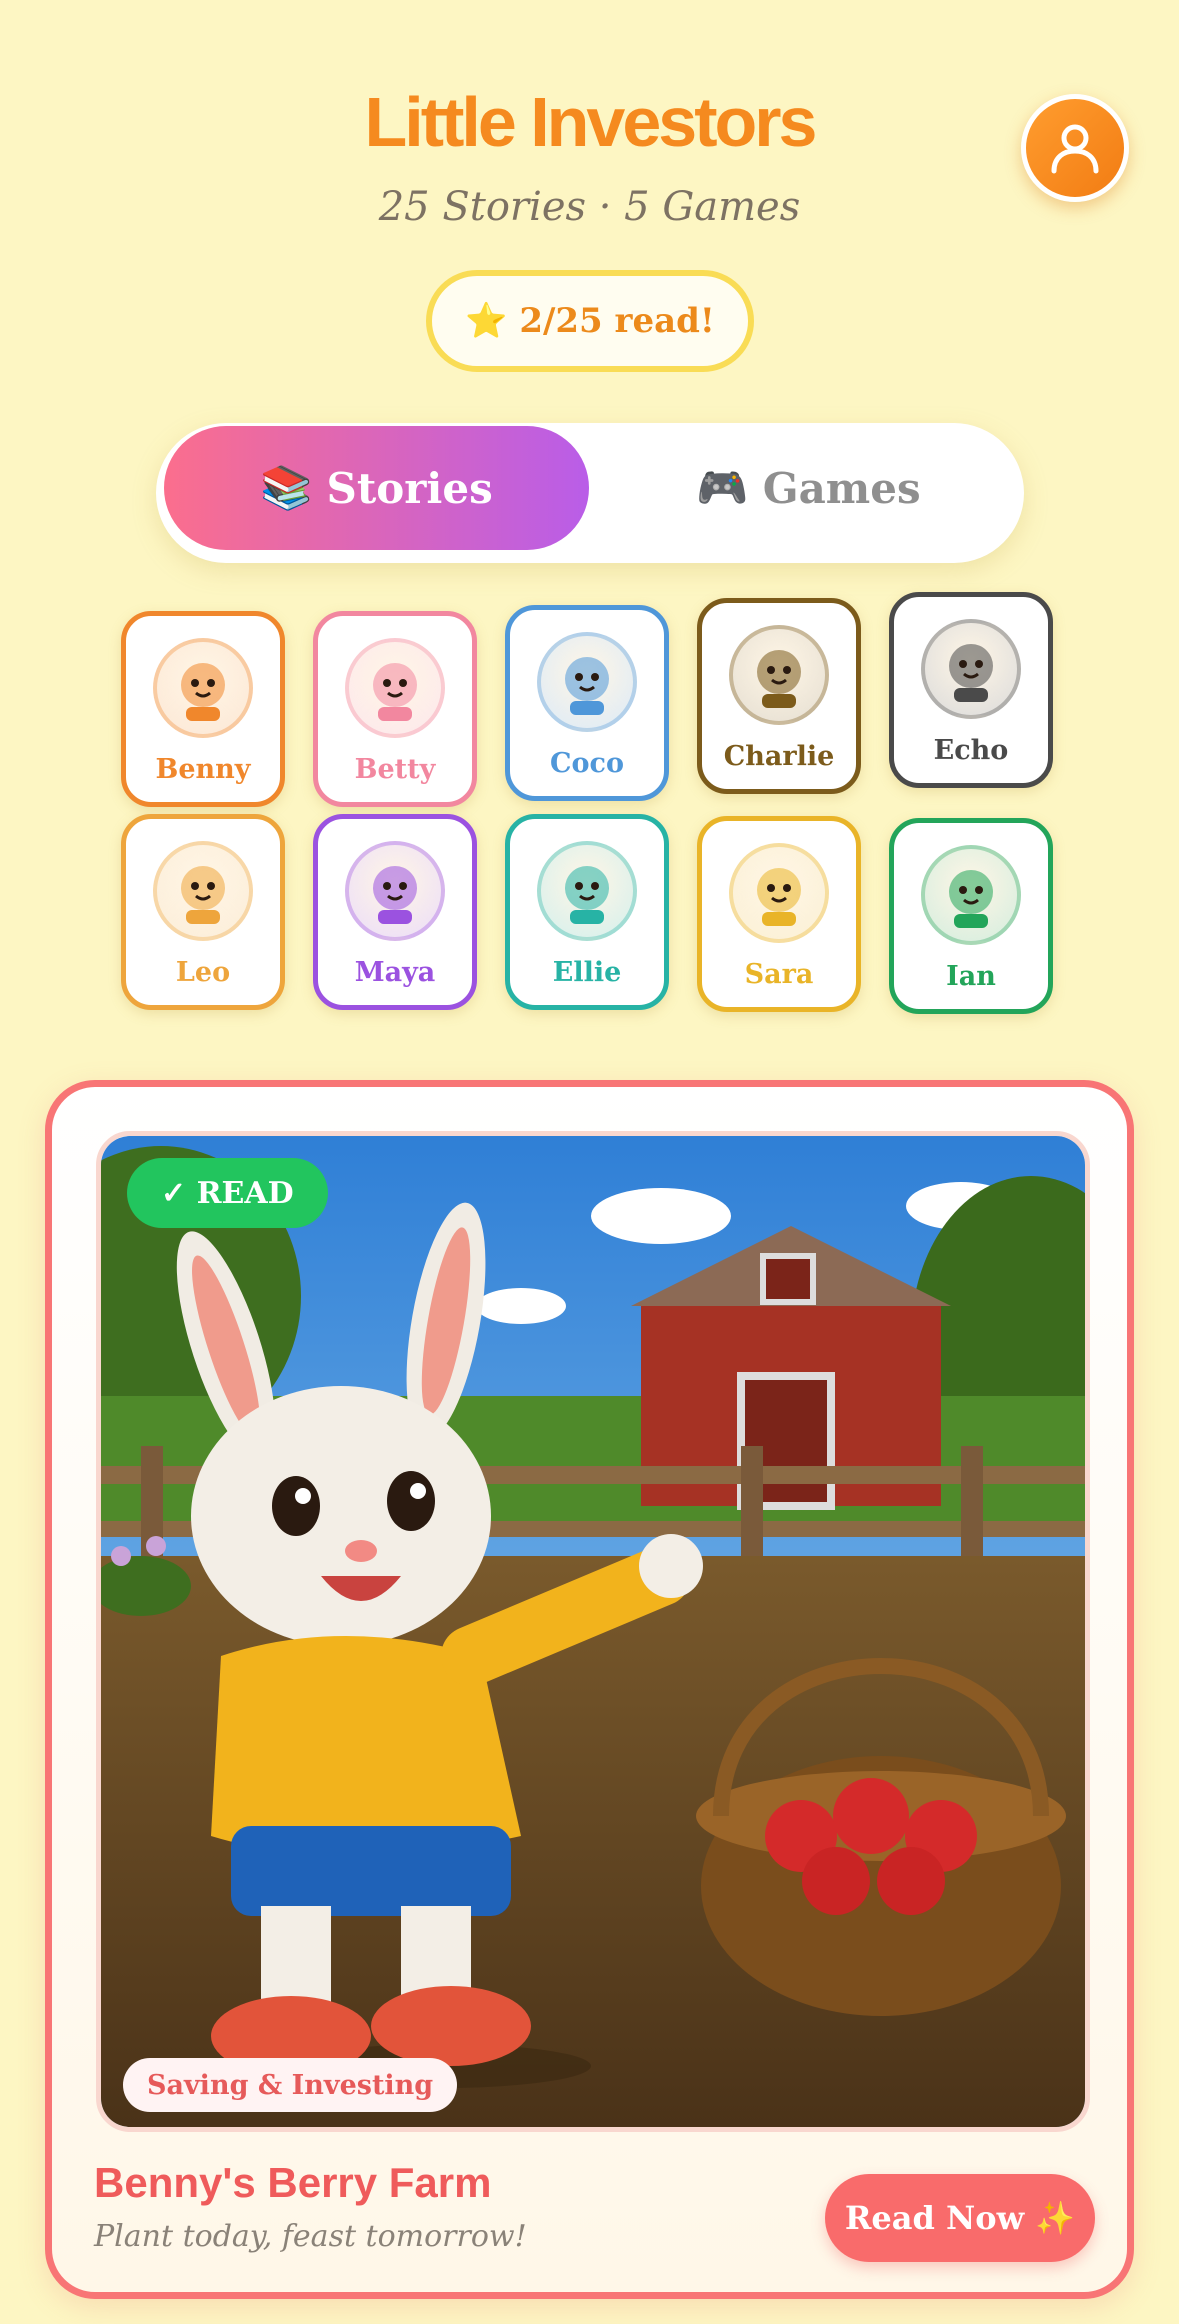 The image size is (1179, 2324). I want to click on character-name: Ellie, so click(587, 972).